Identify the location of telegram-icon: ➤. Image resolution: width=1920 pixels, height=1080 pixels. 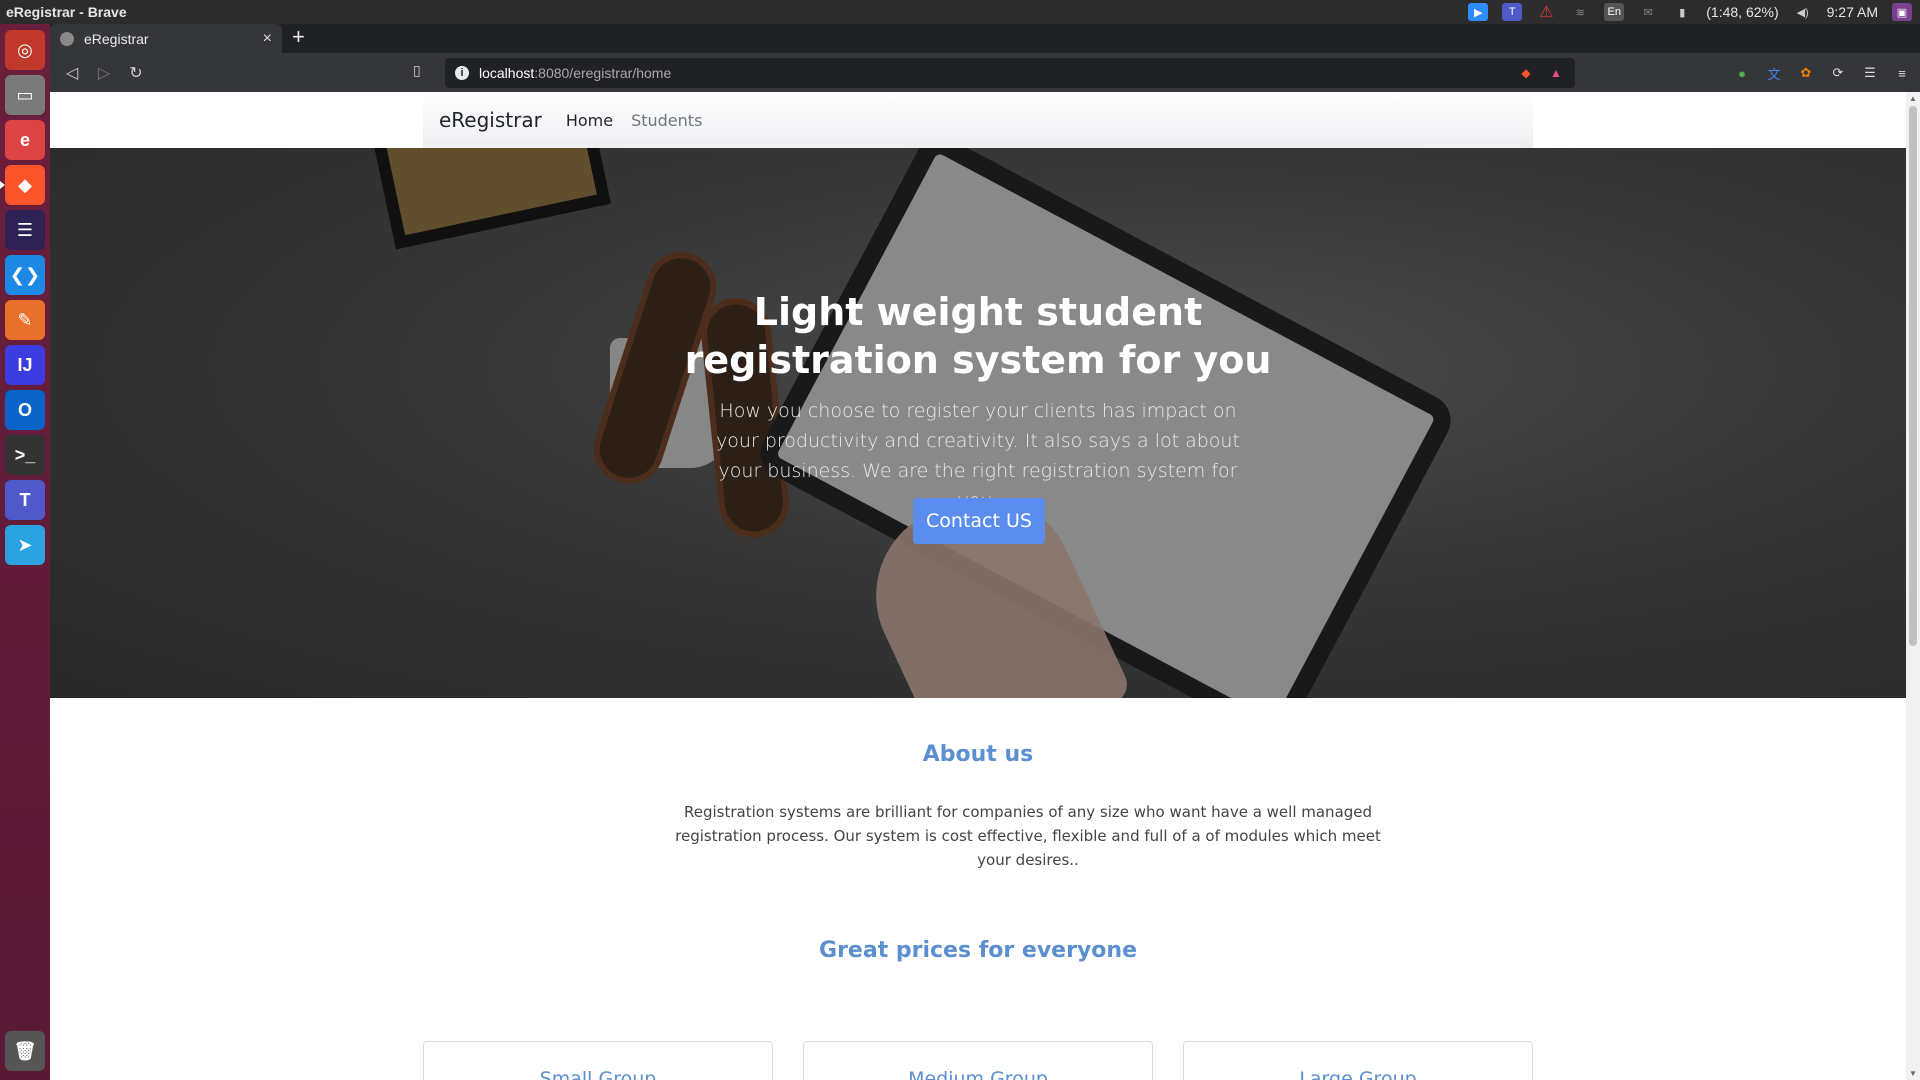
(25, 545).